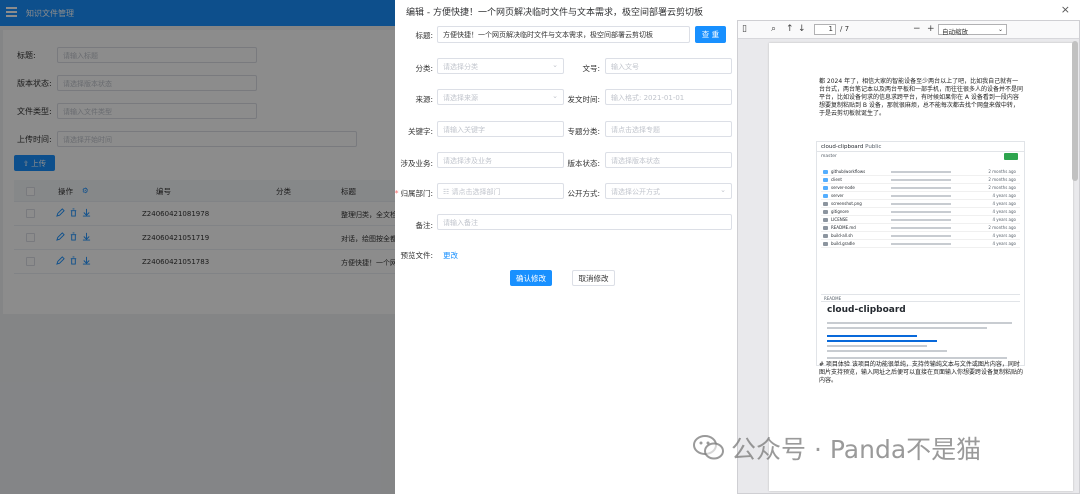  Describe the element at coordinates (920, 298) in the screenshot. I see `readme-tab: README` at that location.